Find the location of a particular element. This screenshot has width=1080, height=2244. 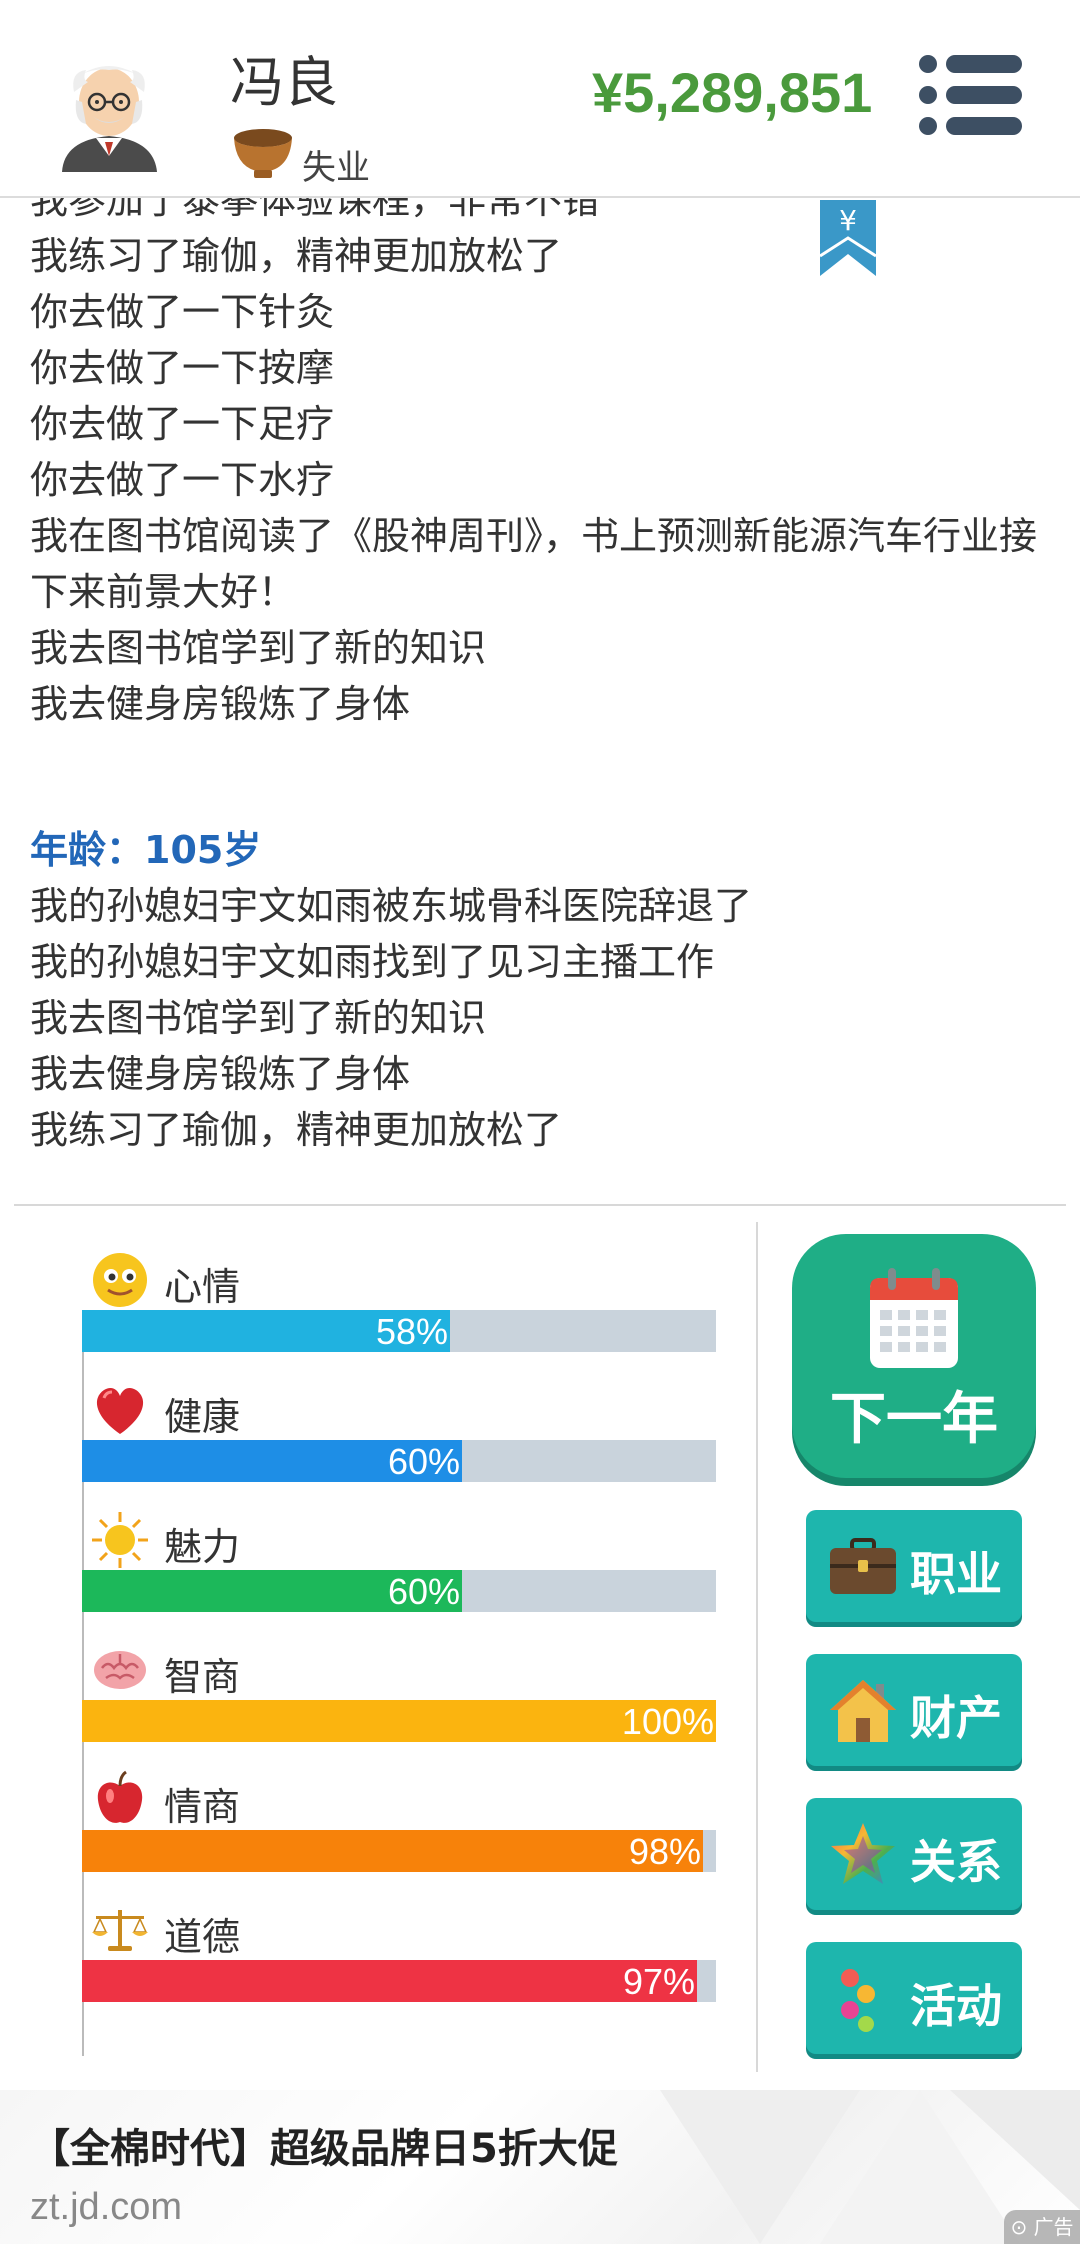

stat-header: 智商 is located at coordinates (399, 1667).